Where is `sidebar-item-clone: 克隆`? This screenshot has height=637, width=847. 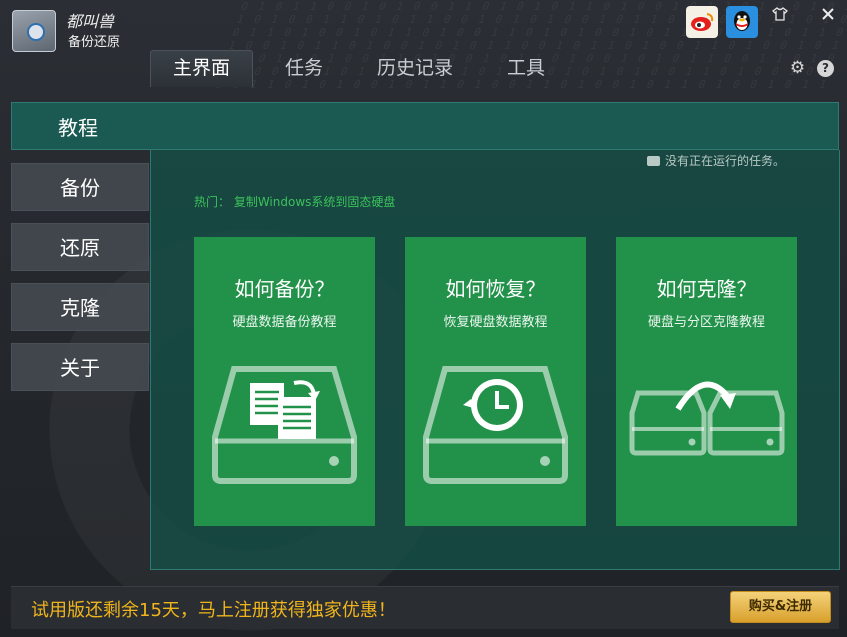
sidebar-item-clone: 克隆 is located at coordinates (80, 307).